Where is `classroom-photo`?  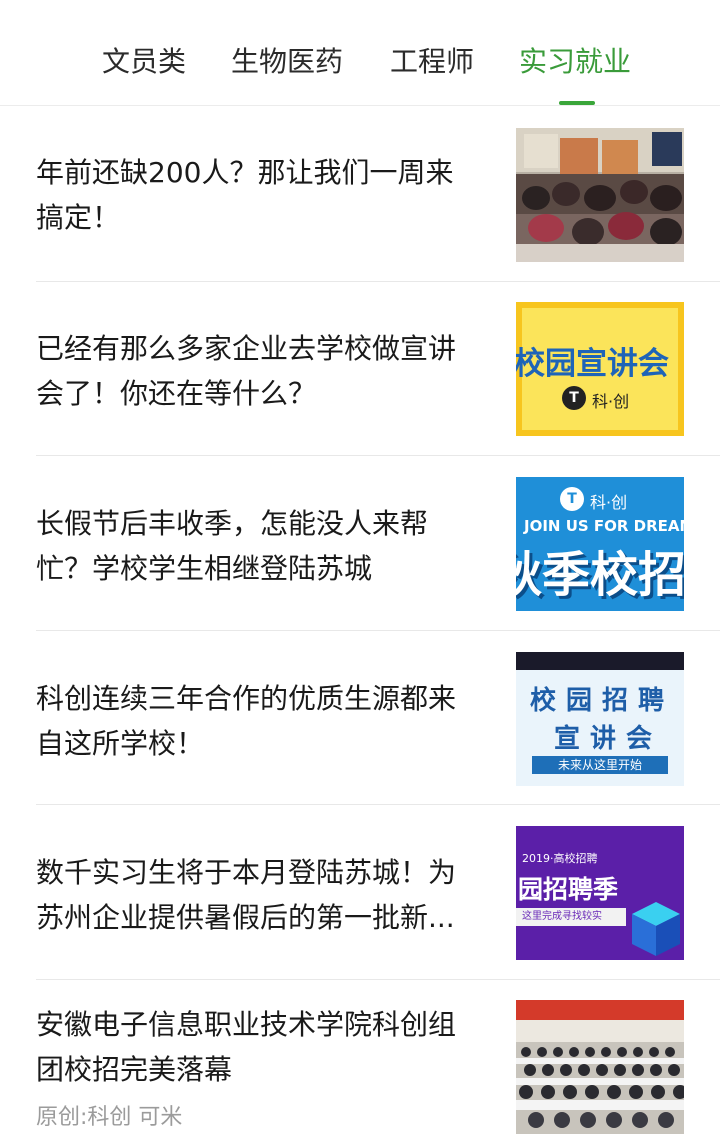 classroom-photo is located at coordinates (600, 195).